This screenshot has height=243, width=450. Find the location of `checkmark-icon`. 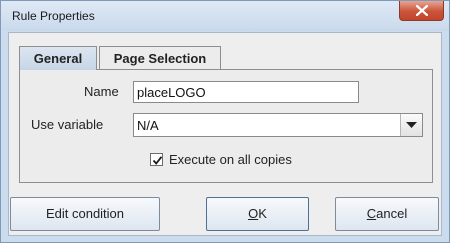

checkmark-icon is located at coordinates (157, 160).